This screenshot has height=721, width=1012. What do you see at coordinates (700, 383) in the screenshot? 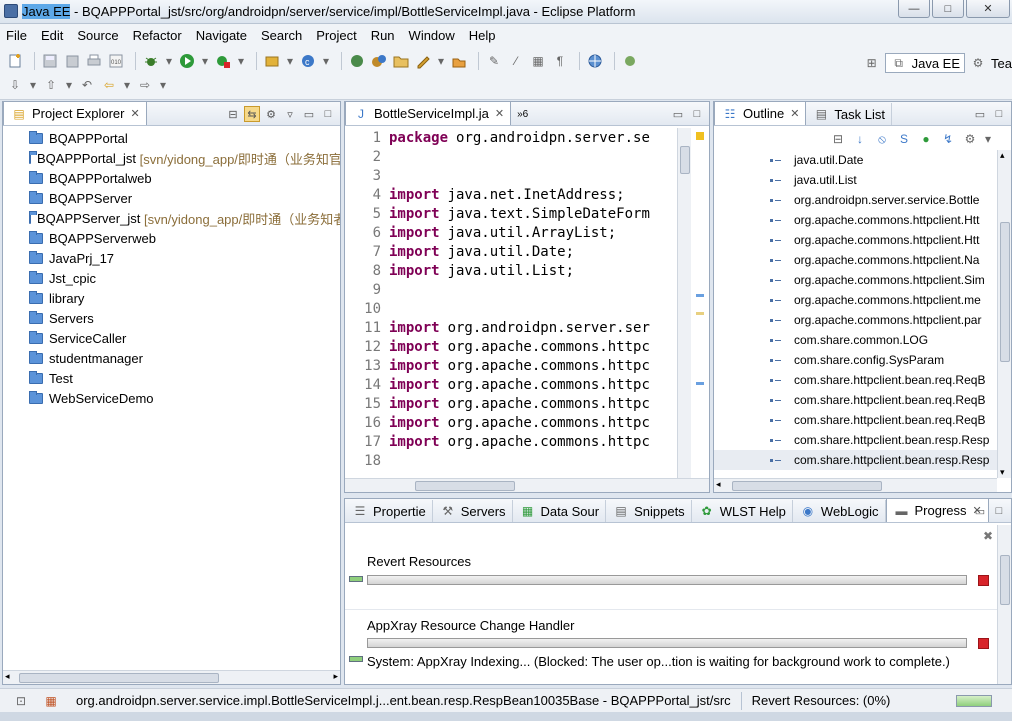
I see `occurrence-marker` at bounding box center [700, 383].